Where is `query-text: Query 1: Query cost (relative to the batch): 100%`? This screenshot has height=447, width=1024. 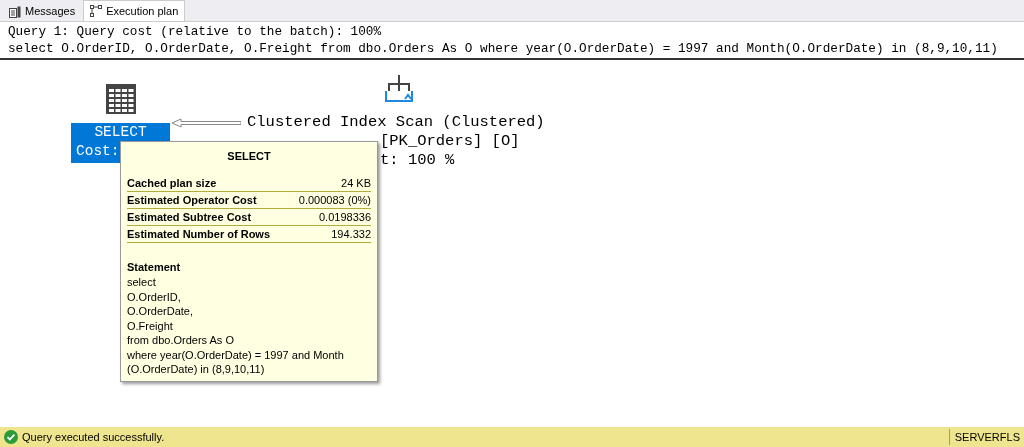
query-text: Query 1: Query cost (relative to the batch): 100% is located at coordinates (195, 31).